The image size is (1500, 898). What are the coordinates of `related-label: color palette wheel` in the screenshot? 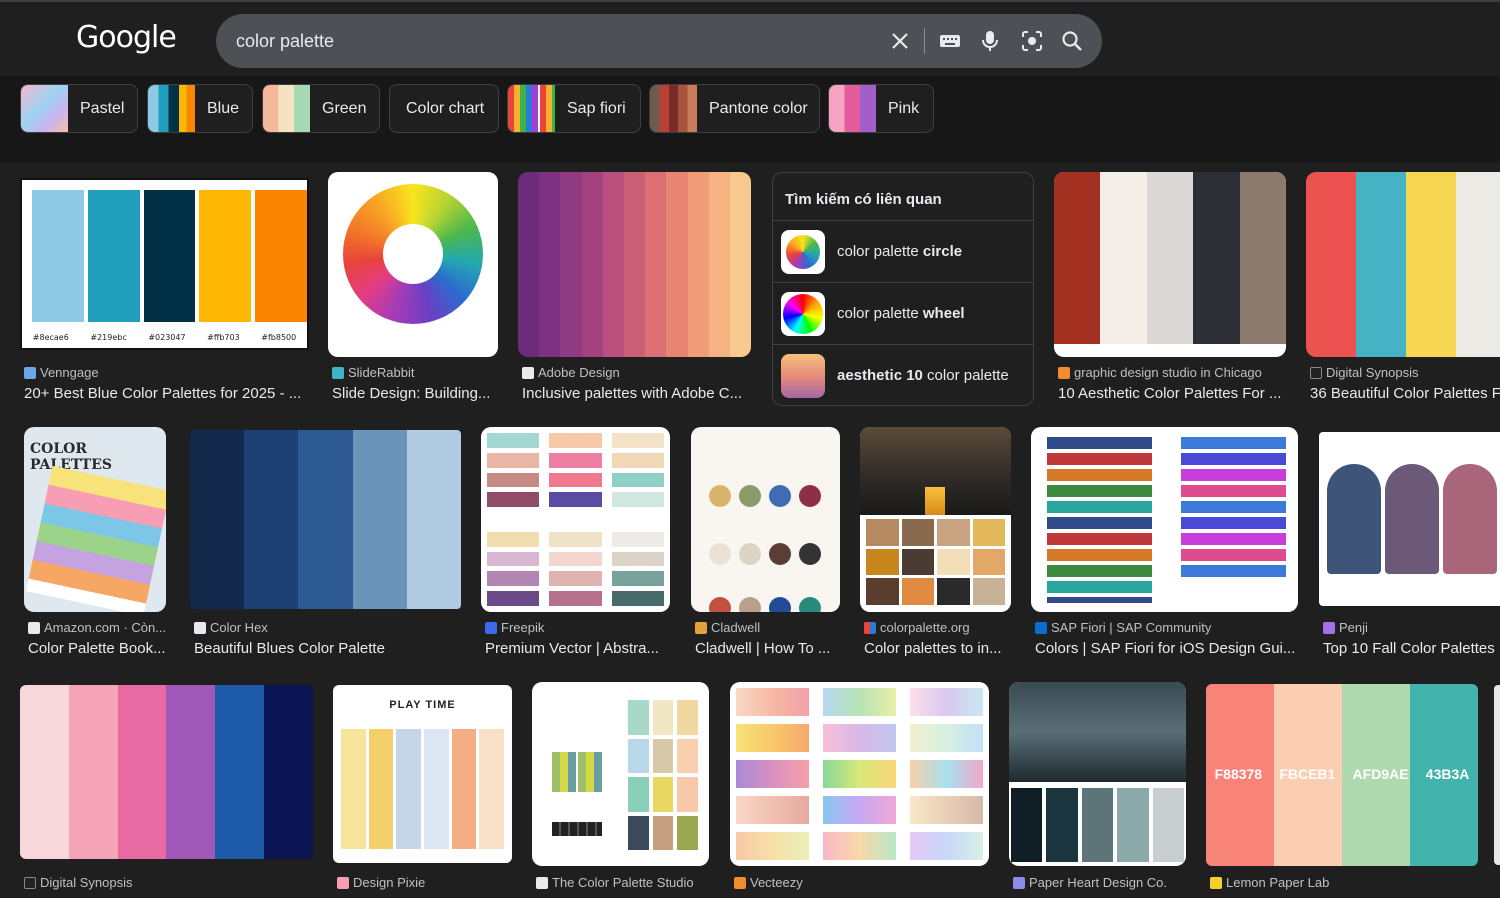 It's located at (901, 313).